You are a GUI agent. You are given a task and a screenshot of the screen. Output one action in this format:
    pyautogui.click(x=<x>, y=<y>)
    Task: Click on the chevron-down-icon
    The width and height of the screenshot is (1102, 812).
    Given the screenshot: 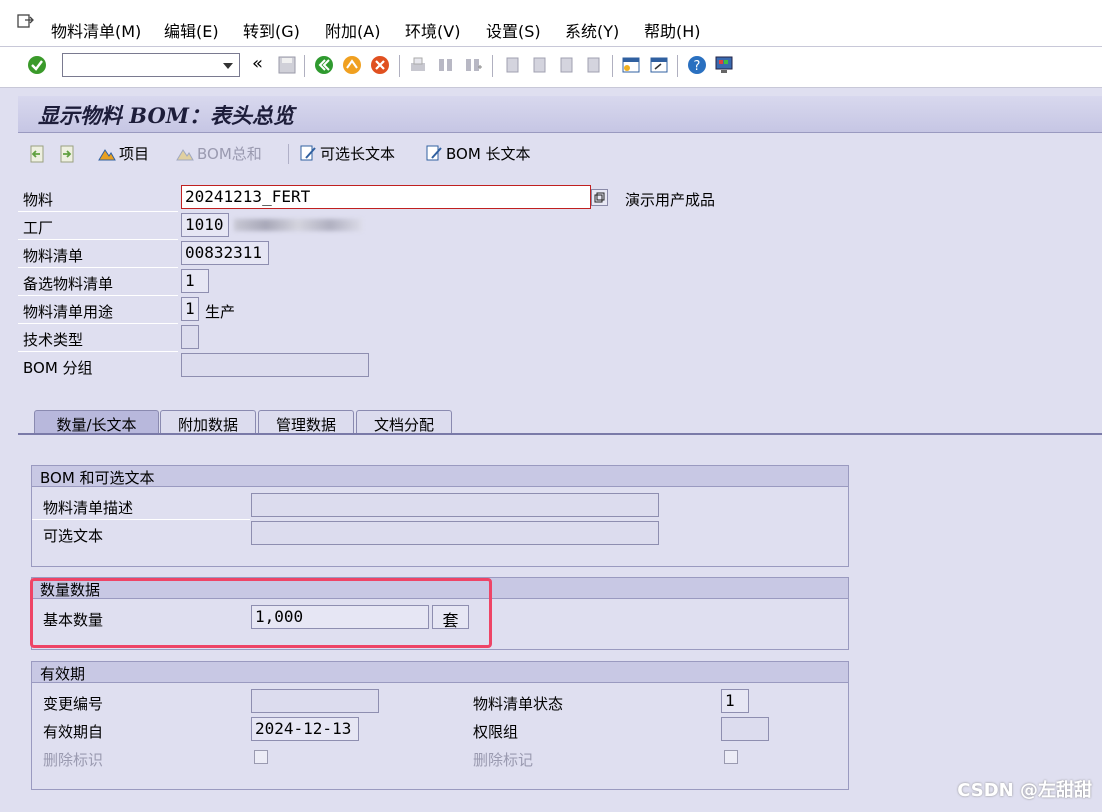 What is the action you would take?
    pyautogui.click(x=228, y=66)
    